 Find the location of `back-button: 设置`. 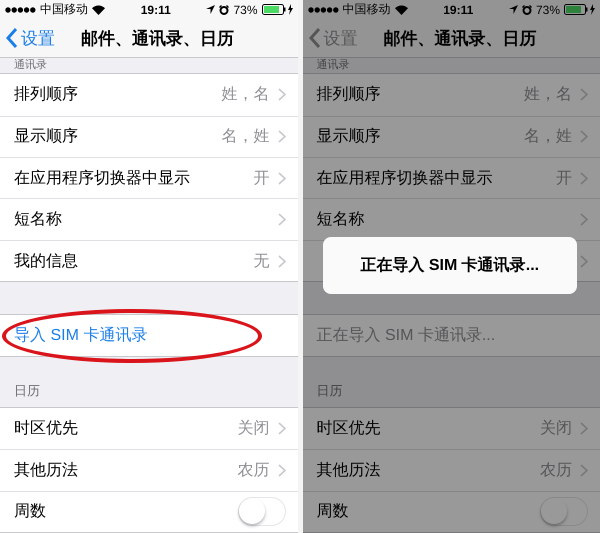

back-button: 设置 is located at coordinates (30, 38).